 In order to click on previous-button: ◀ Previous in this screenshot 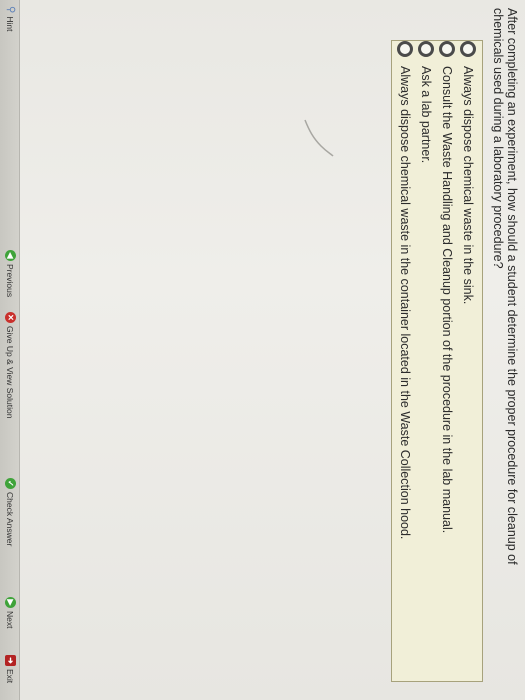, I will do `click(10, 273)`.